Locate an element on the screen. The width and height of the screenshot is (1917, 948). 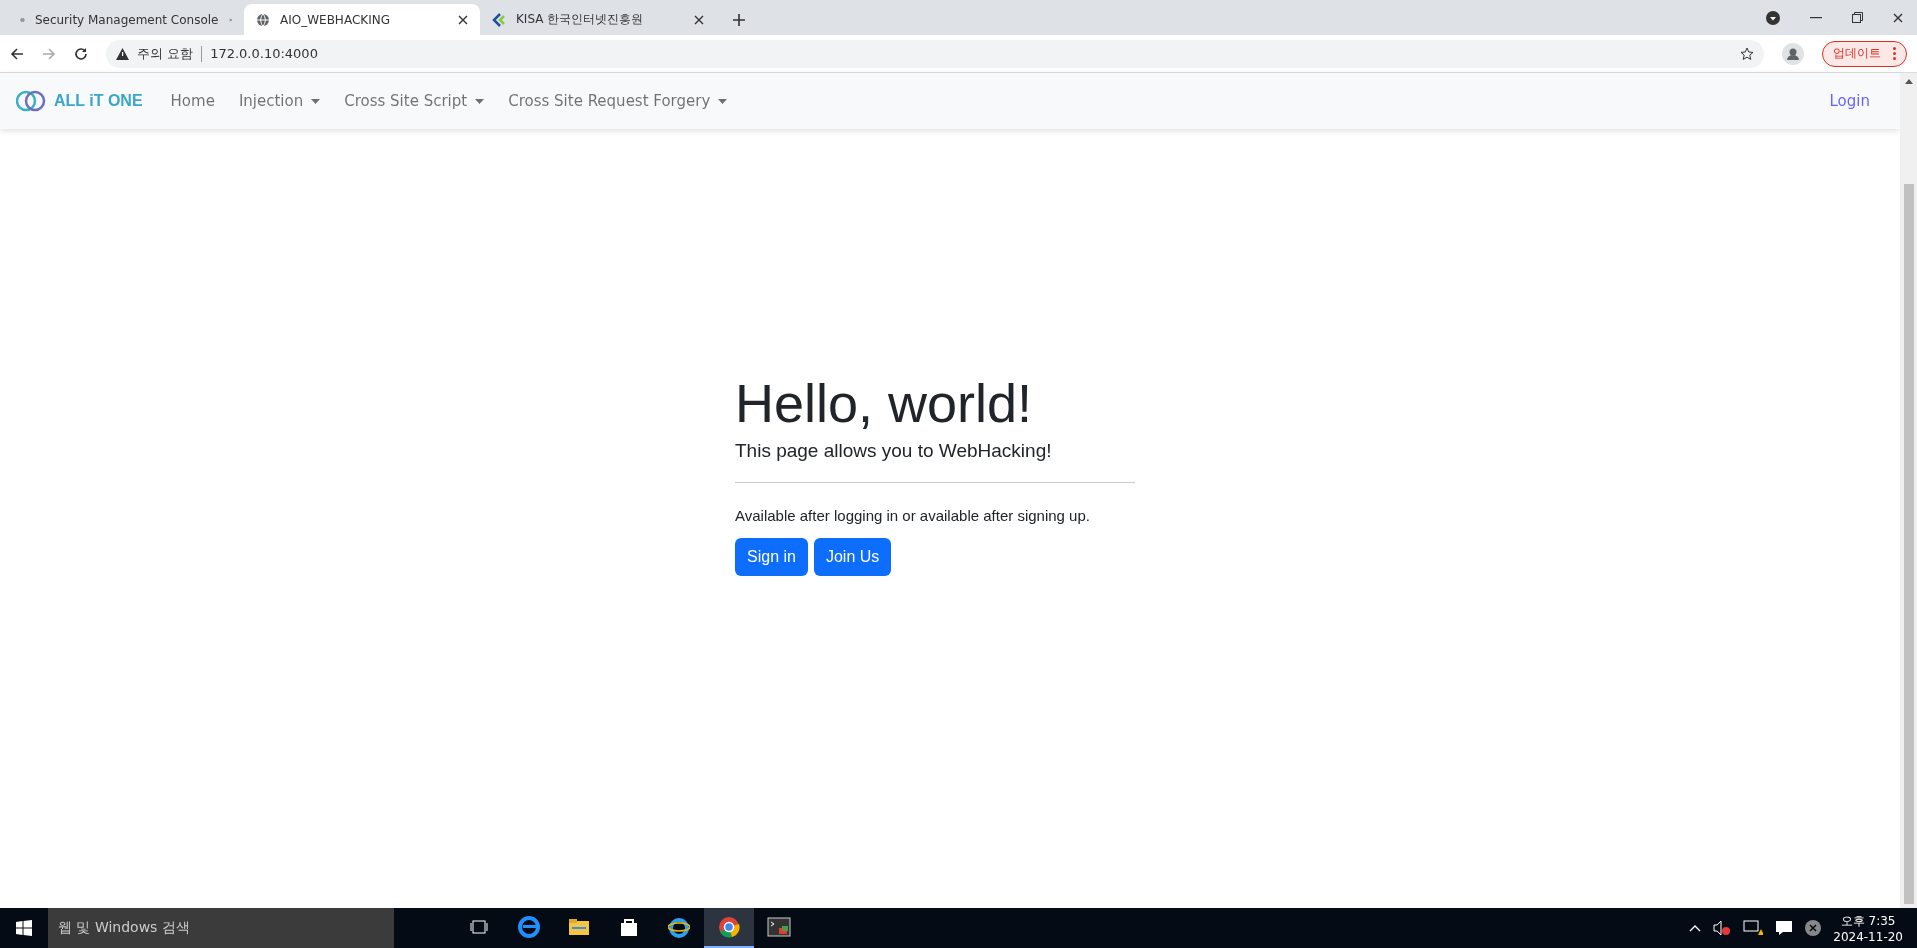
rings-logo-icon is located at coordinates (31, 101).